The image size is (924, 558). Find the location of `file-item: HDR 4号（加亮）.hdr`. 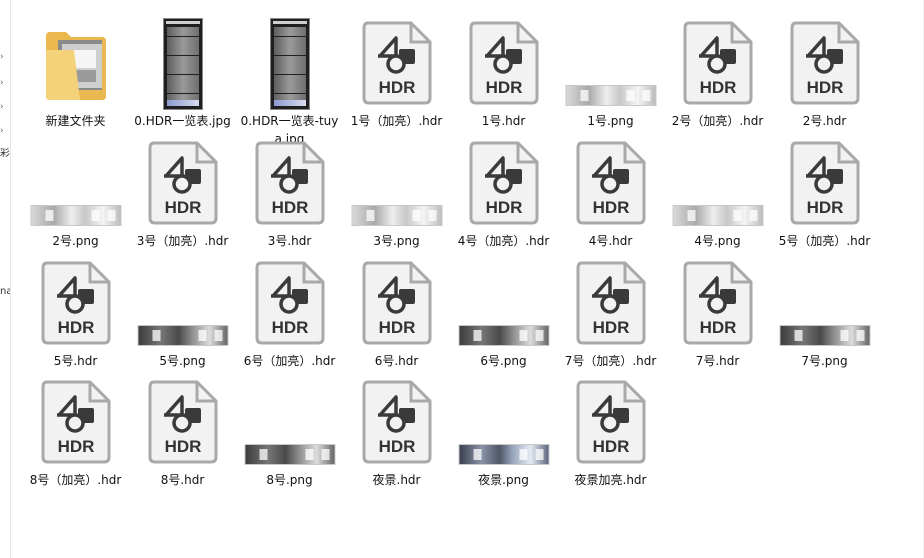

file-item: HDR 4号（加亮）.hdr is located at coordinates (503, 192).